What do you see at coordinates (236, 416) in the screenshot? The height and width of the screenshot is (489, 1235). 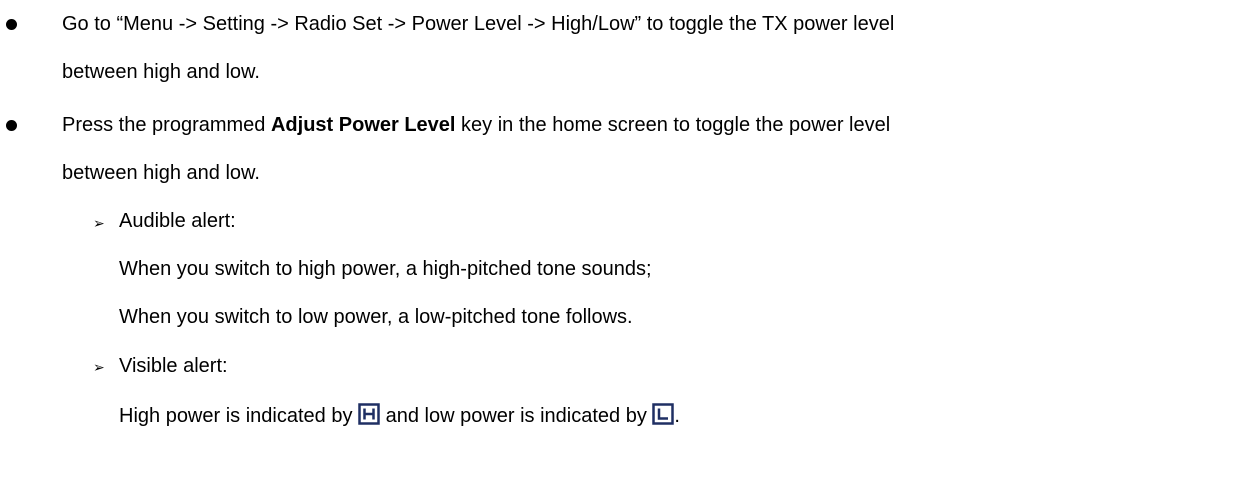 I see `visible-text-before: High power is indicated by` at bounding box center [236, 416].